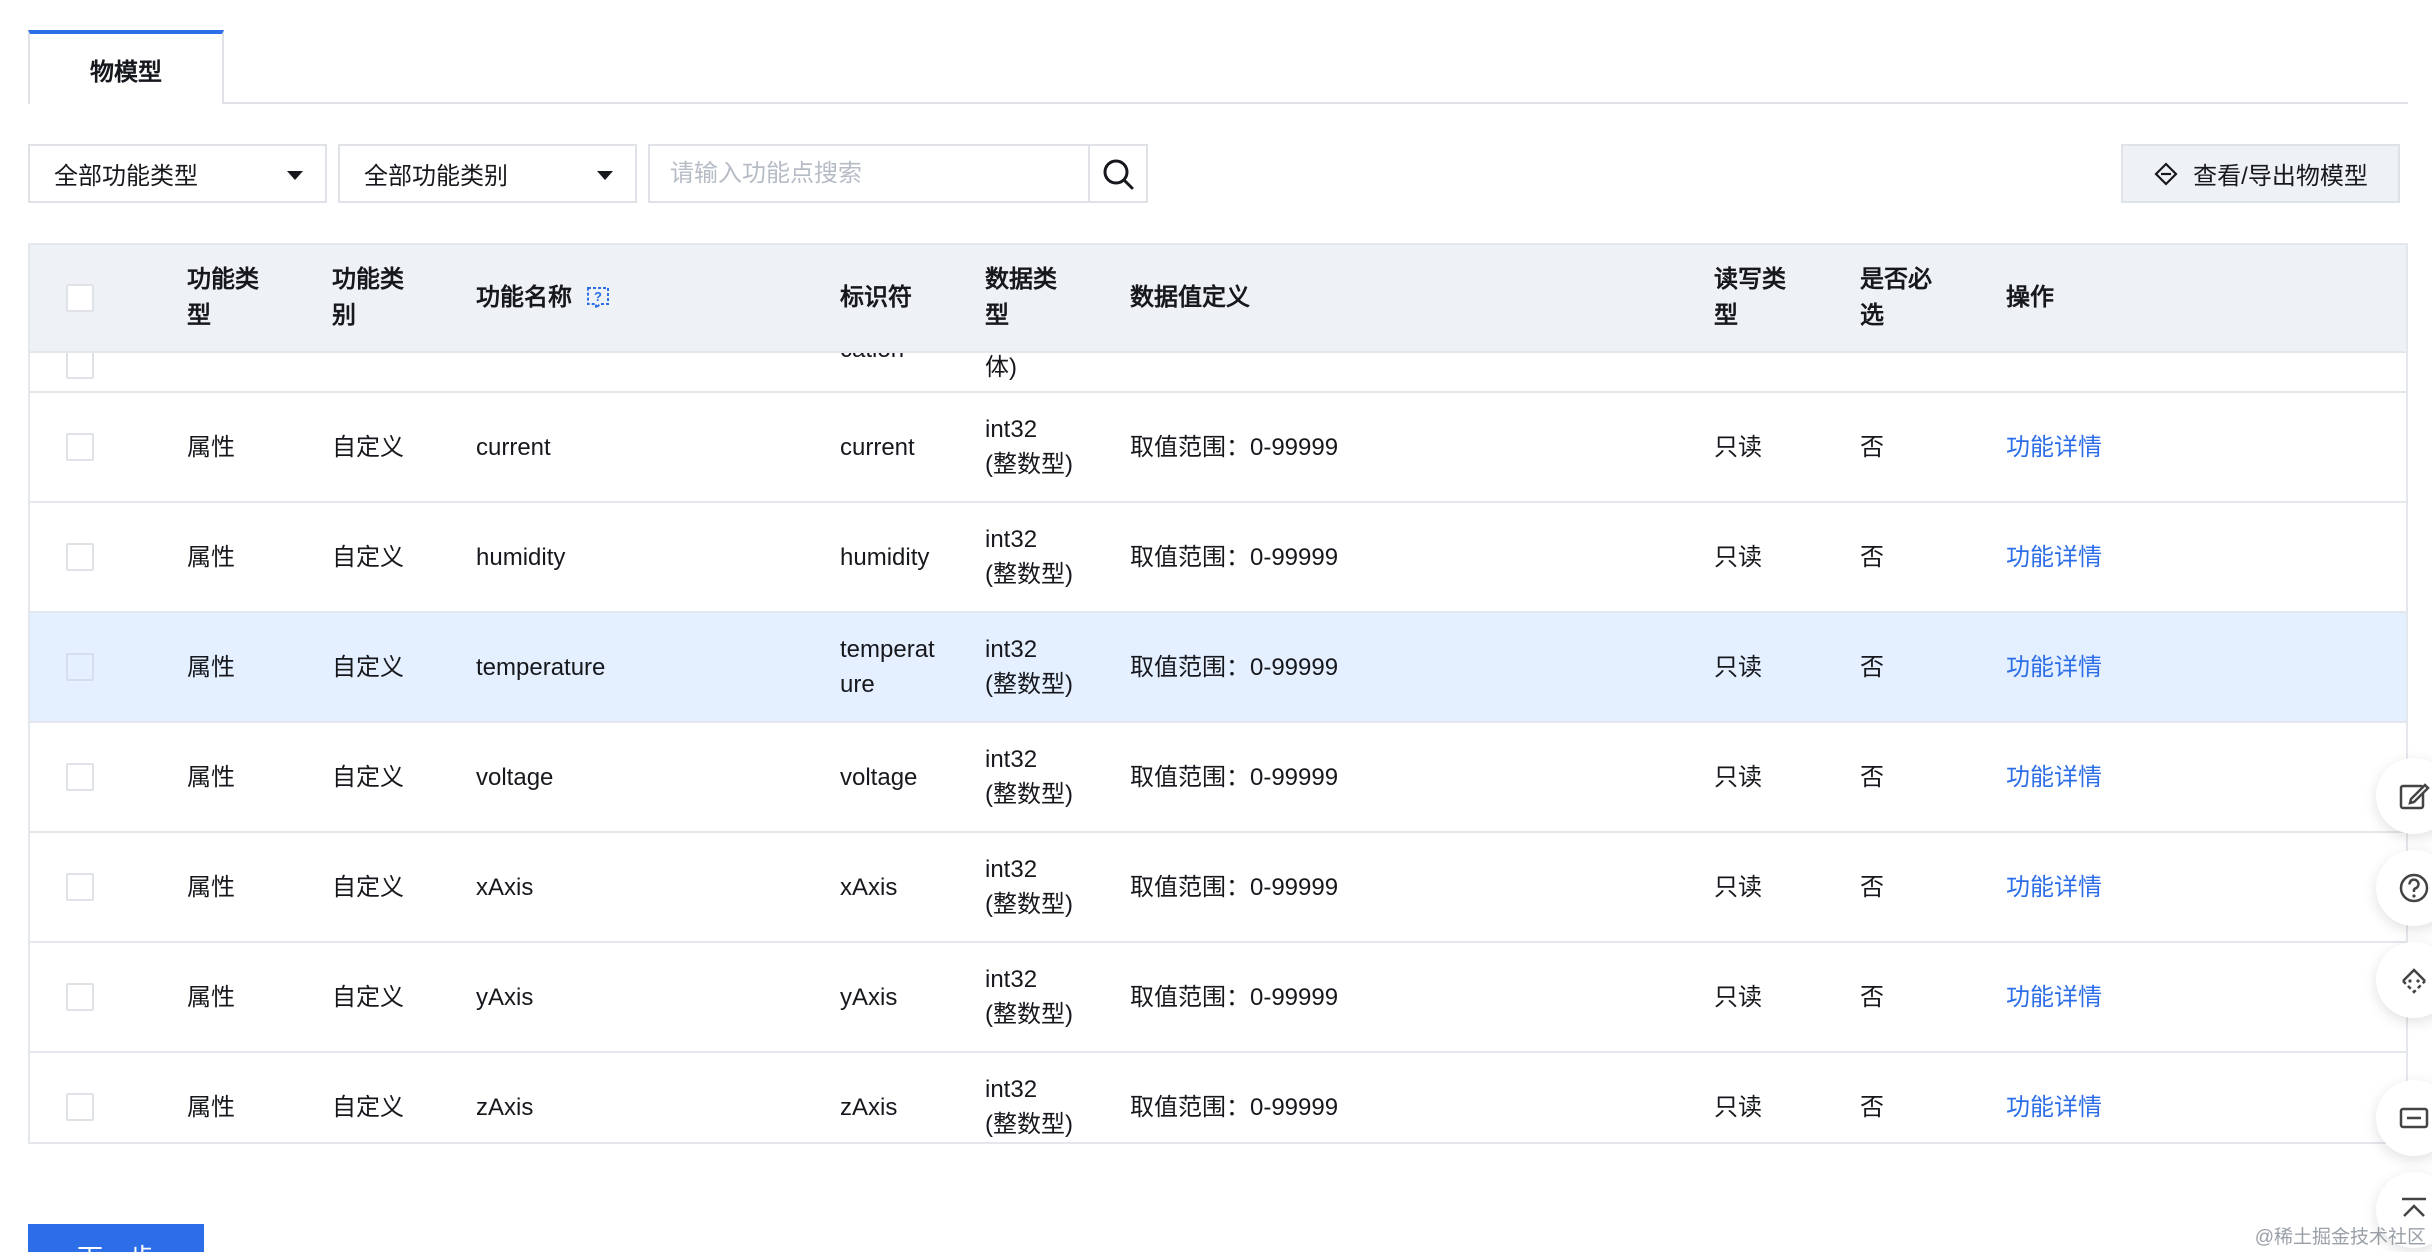 This screenshot has height=1252, width=2432. What do you see at coordinates (1896, 297) in the screenshot?
I see `header-required: 是否必选` at bounding box center [1896, 297].